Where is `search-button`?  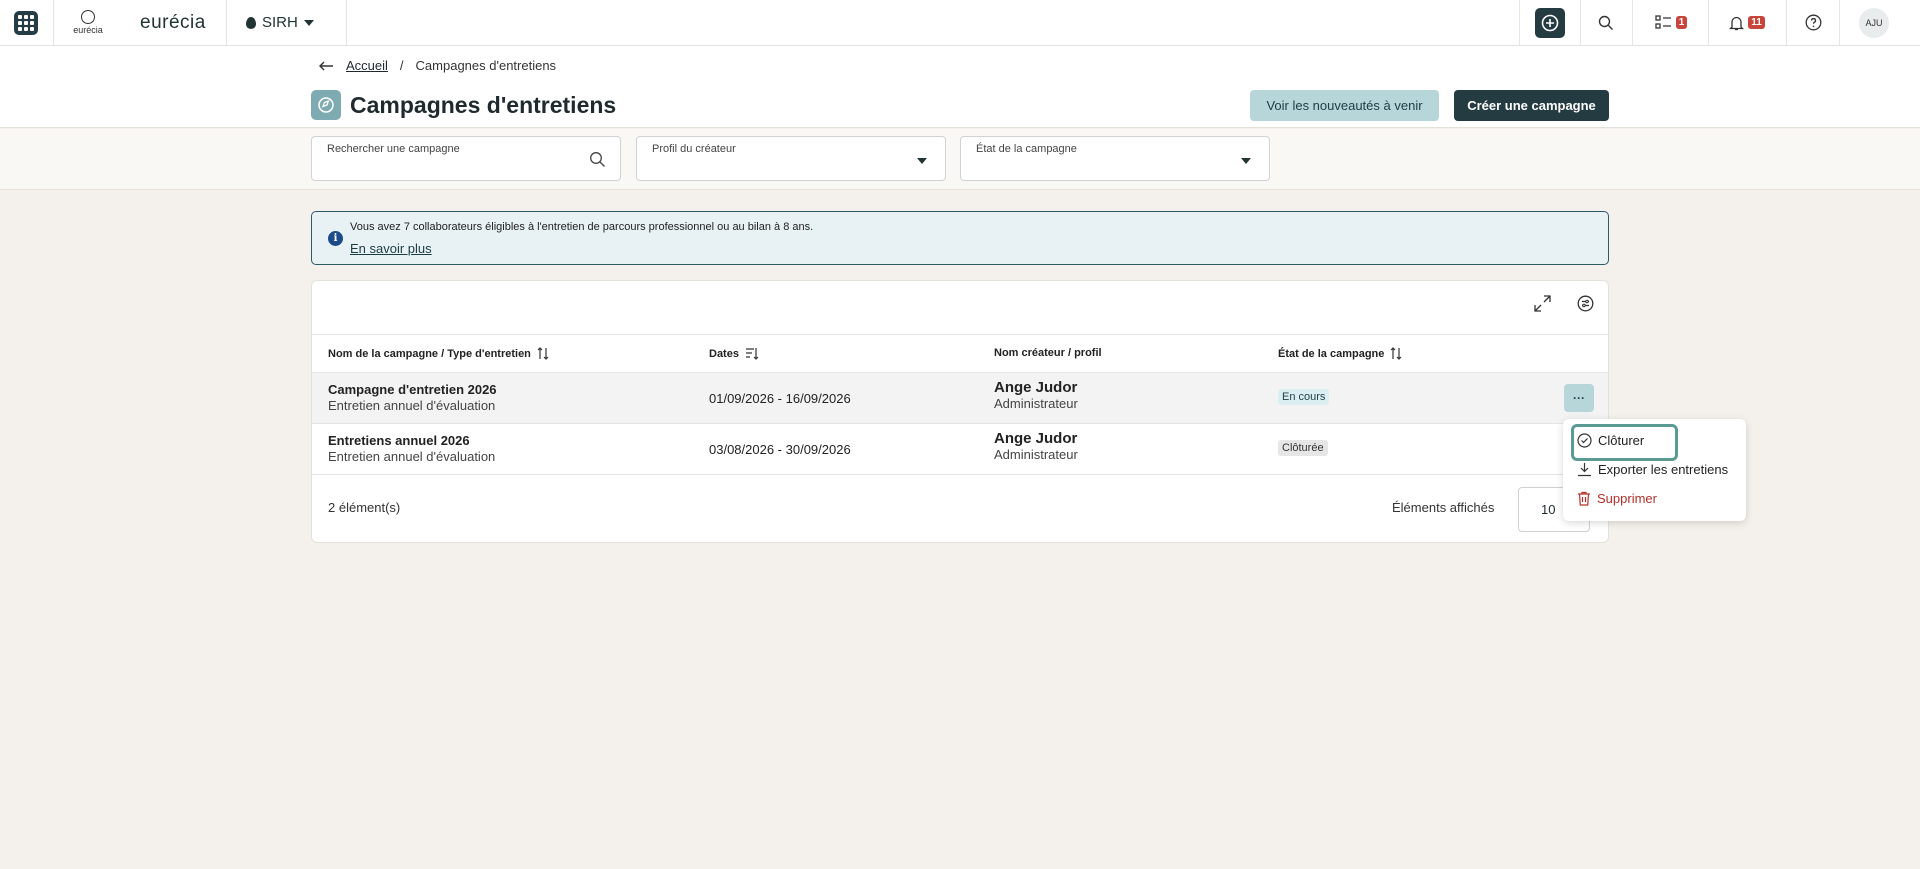 search-button is located at coordinates (1606, 22).